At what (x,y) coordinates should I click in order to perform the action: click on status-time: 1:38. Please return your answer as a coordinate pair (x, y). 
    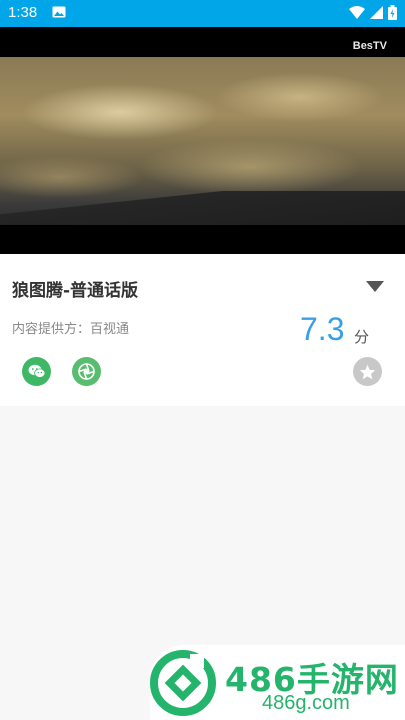
    Looking at the image, I should click on (23, 12).